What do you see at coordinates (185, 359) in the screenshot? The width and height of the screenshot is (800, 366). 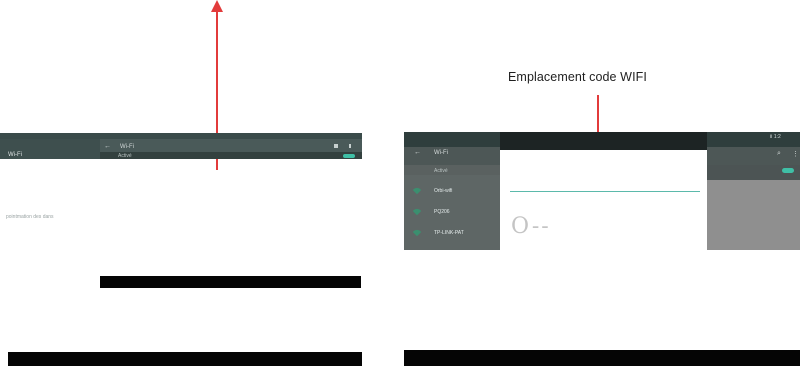 I see `left-black-bar-bottom` at bounding box center [185, 359].